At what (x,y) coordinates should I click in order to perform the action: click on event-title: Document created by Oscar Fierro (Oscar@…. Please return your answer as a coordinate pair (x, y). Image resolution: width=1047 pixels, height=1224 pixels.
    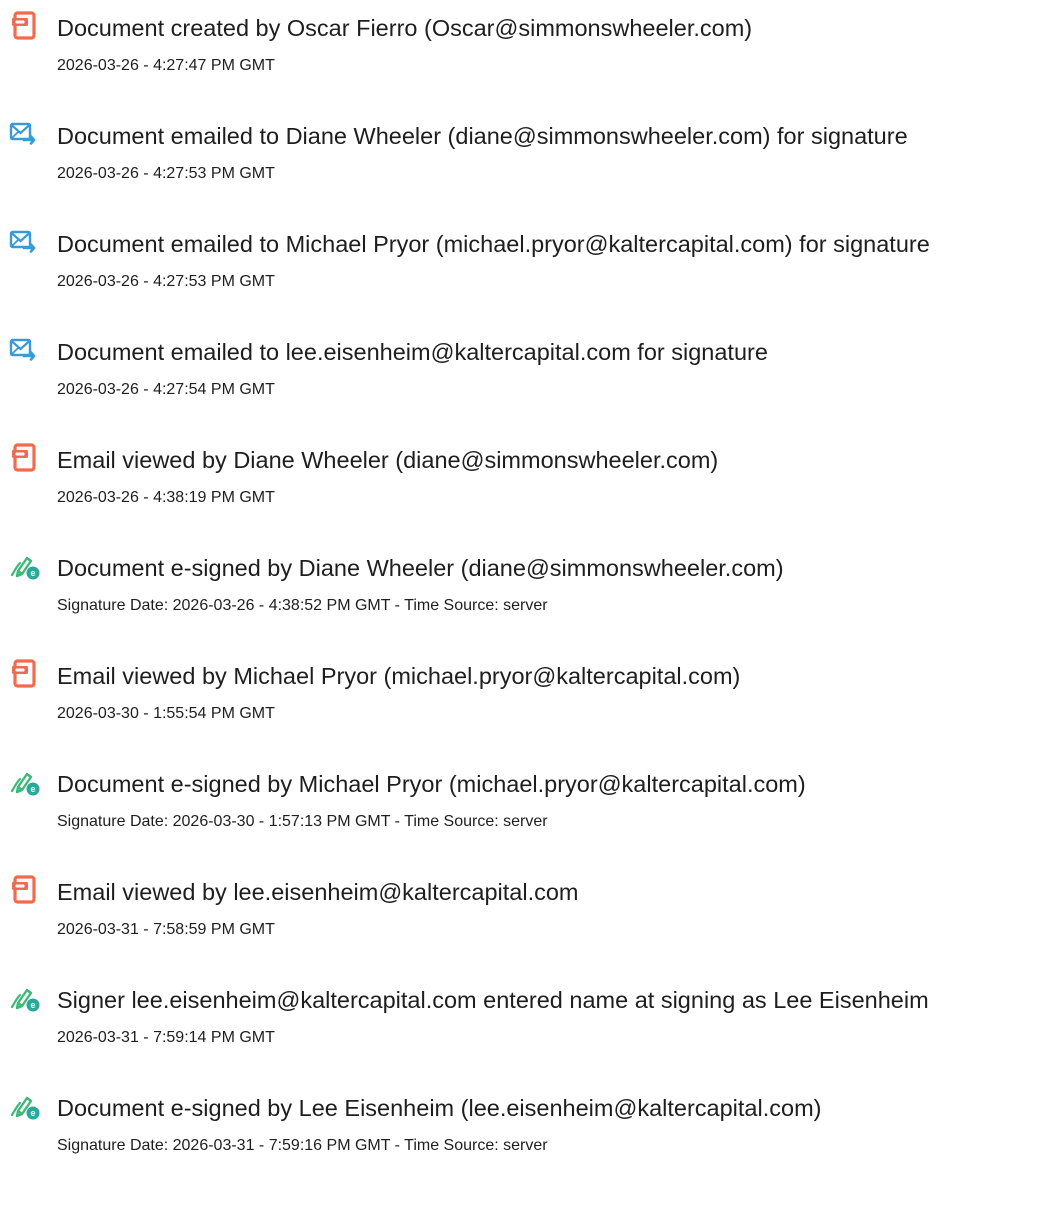
    Looking at the image, I should click on (405, 28).